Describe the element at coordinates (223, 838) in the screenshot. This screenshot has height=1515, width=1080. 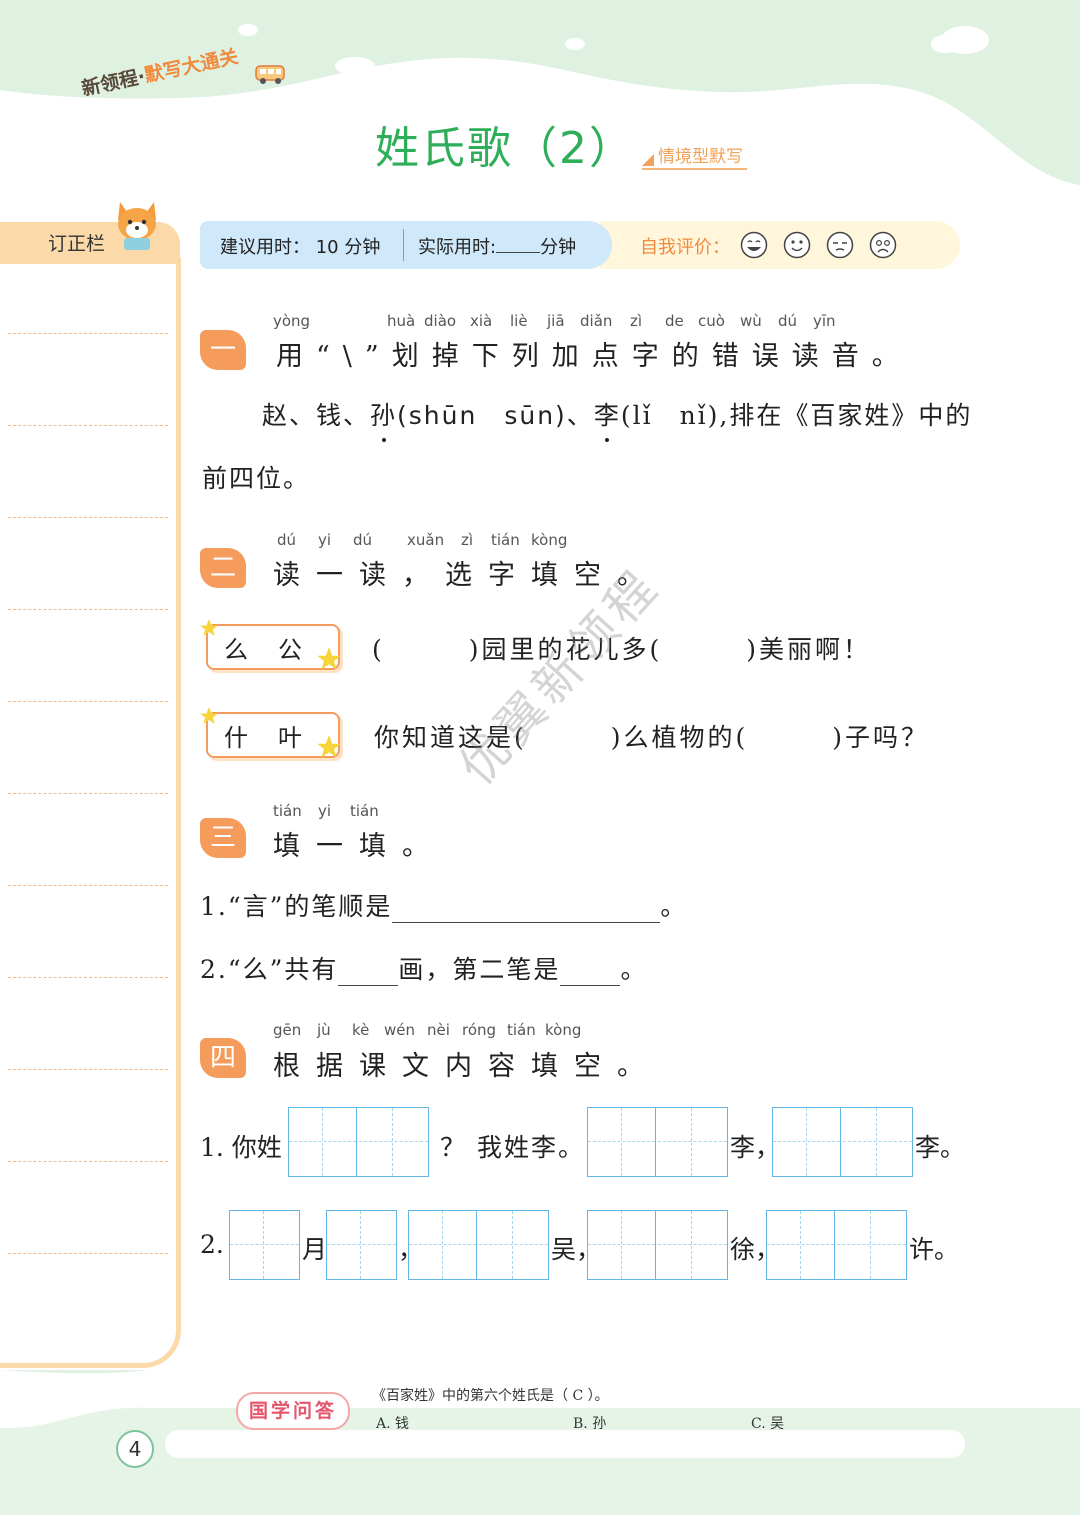
I see `section-badge-3: 三` at that location.